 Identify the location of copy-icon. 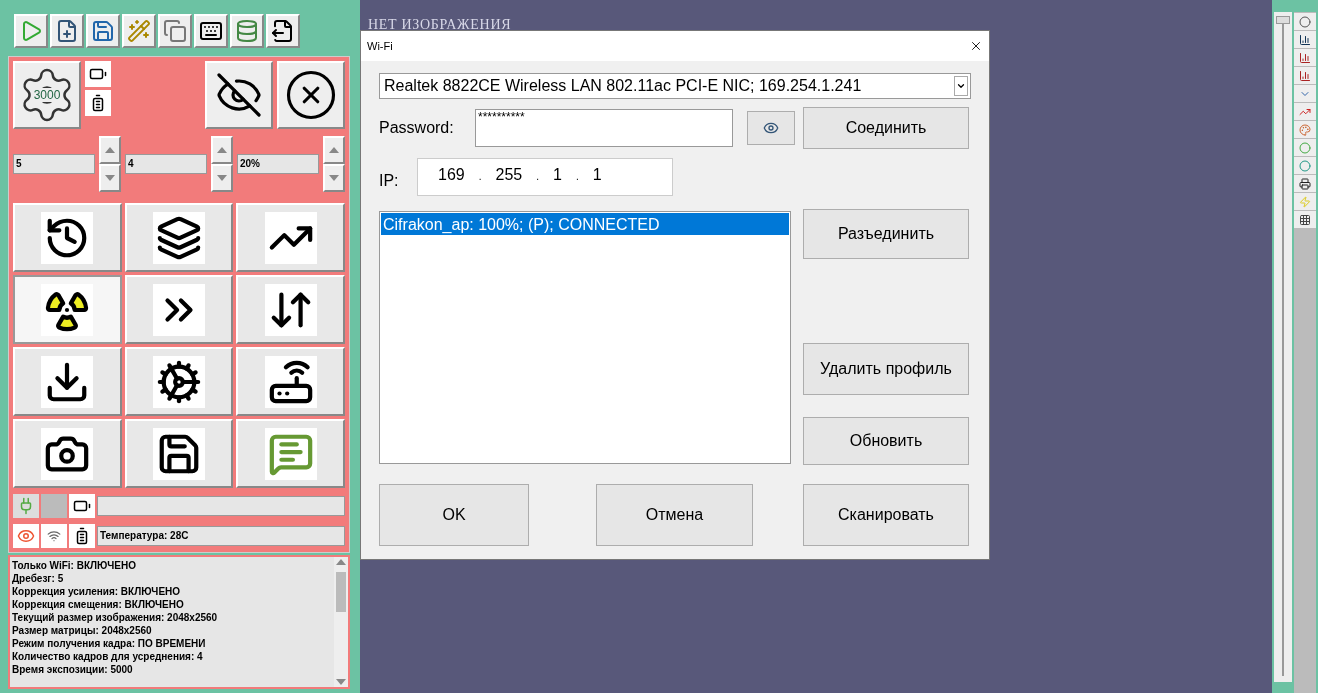
(175, 31).